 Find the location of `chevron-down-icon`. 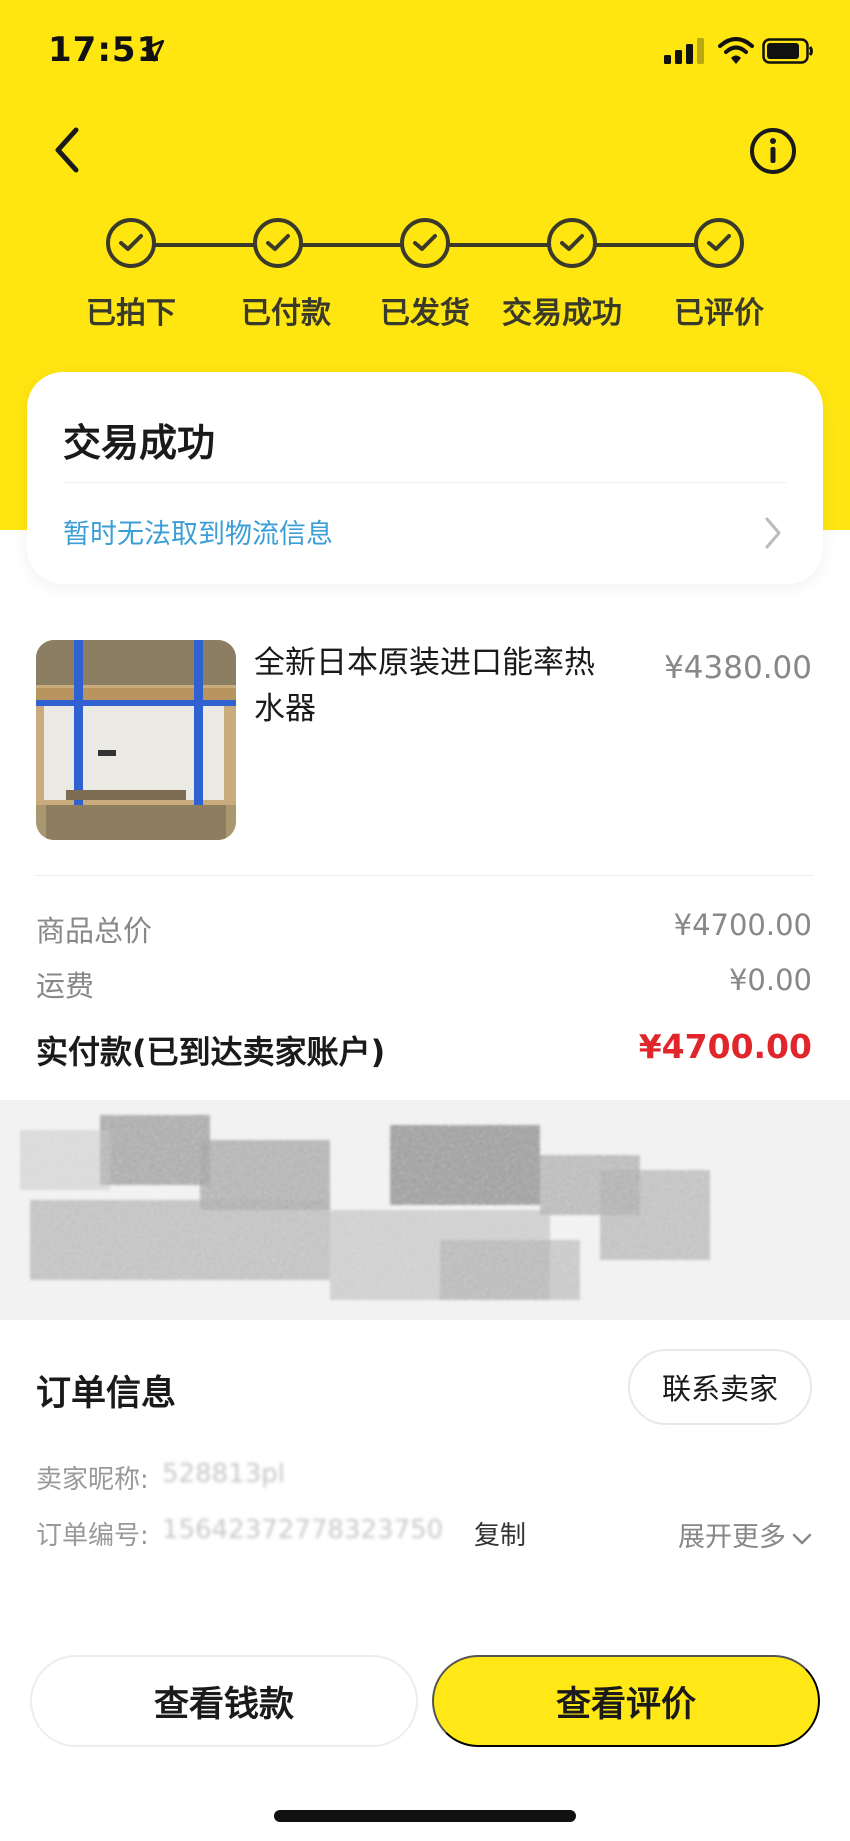

chevron-down-icon is located at coordinates (802, 1538).